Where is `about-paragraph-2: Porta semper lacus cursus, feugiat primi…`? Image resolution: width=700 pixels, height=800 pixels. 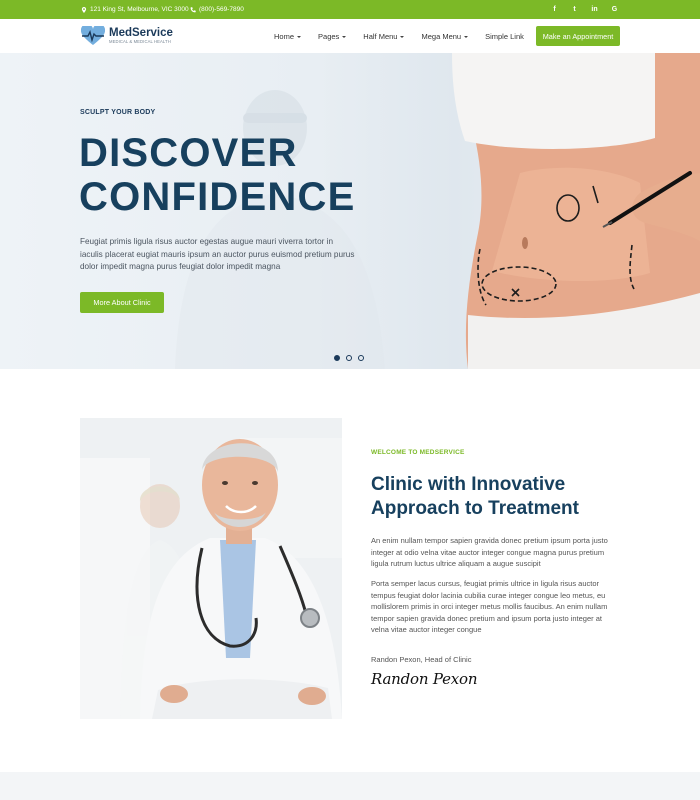
about-paragraph-2: Porta semper lacus cursus, feugiat primi… is located at coordinates (489, 606).